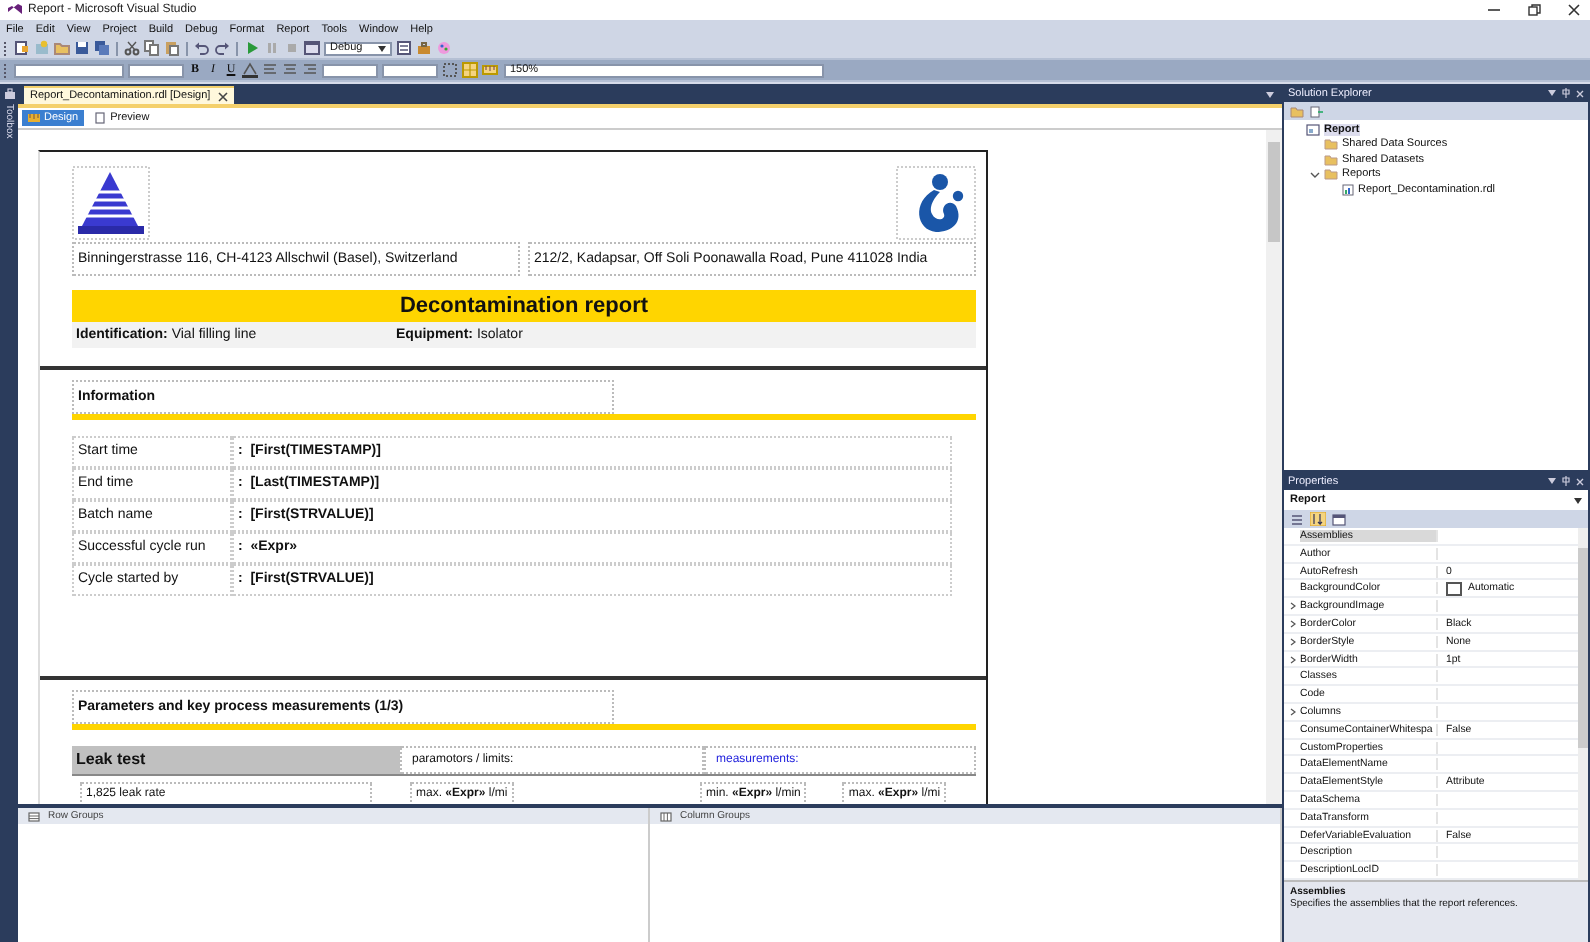 The width and height of the screenshot is (1590, 942). I want to click on restore-icon, so click(1534, 10).